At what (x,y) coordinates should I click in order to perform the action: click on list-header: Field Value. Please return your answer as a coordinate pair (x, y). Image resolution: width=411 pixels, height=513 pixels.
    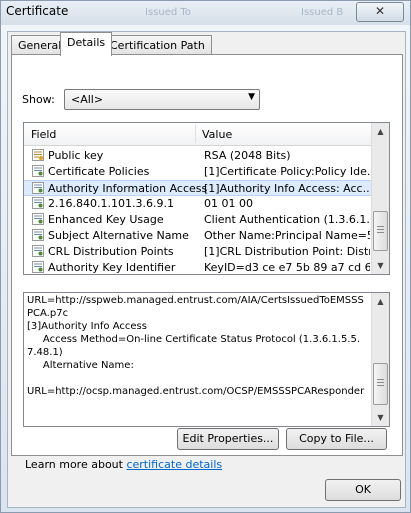
    Looking at the image, I should click on (198, 134).